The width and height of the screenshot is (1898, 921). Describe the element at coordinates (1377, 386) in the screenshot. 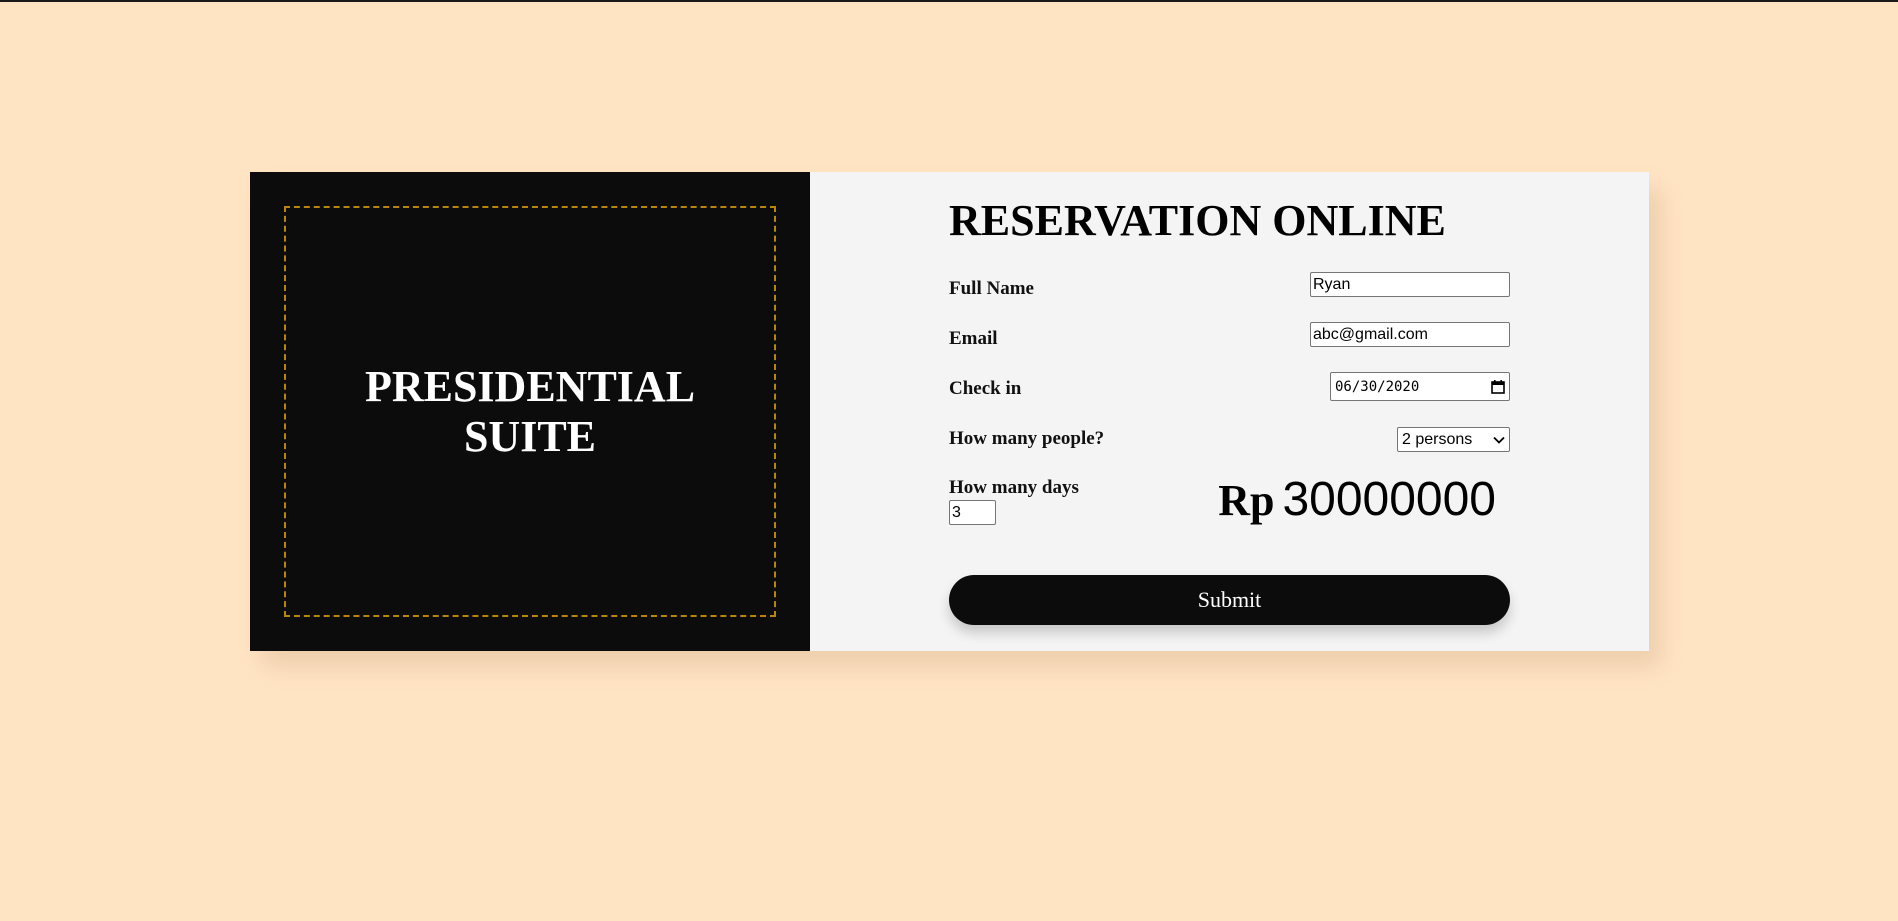

I see `check-in-date-value: 06/30/2020` at that location.